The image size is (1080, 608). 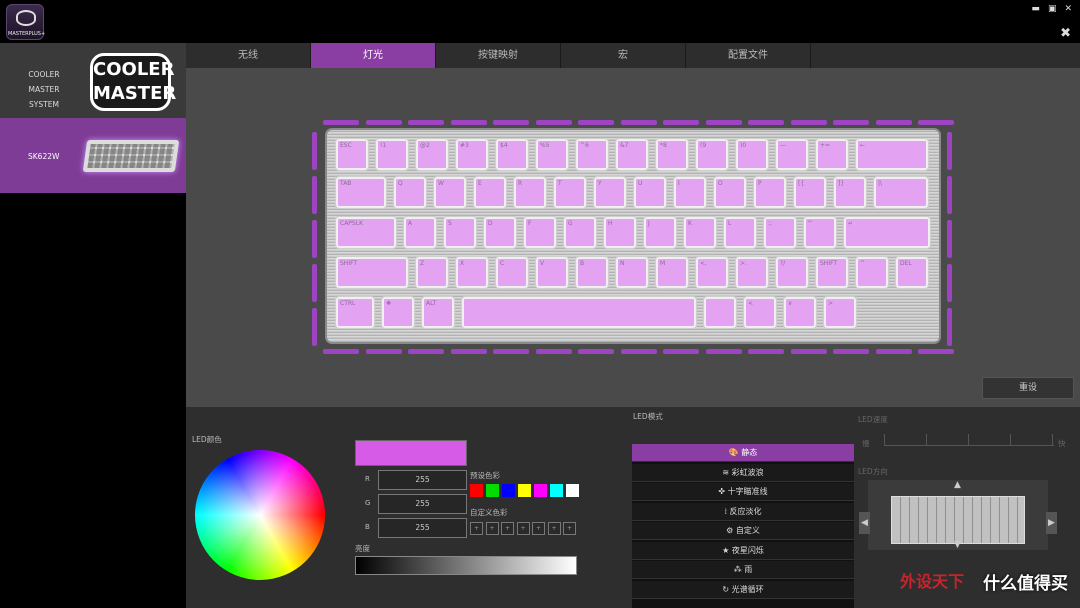 What do you see at coordinates (620, 232) in the screenshot?
I see `keycap: H` at bounding box center [620, 232].